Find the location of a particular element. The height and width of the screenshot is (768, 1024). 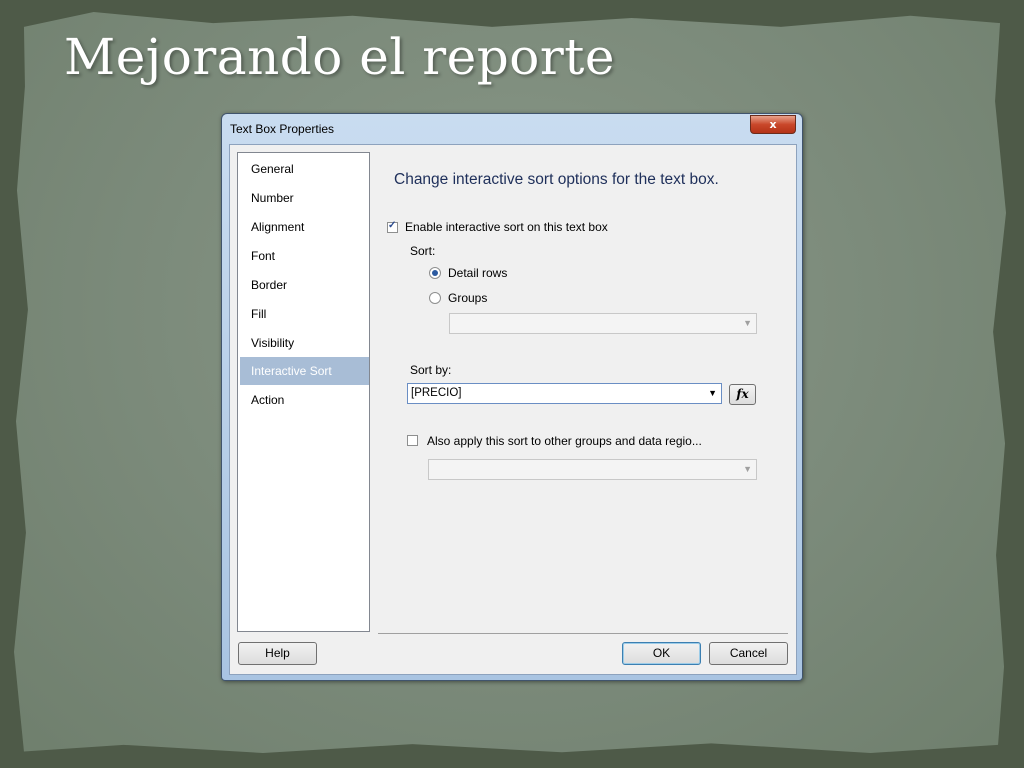

nav-item-interactive-sort: Interactive Sort is located at coordinates (304, 371).